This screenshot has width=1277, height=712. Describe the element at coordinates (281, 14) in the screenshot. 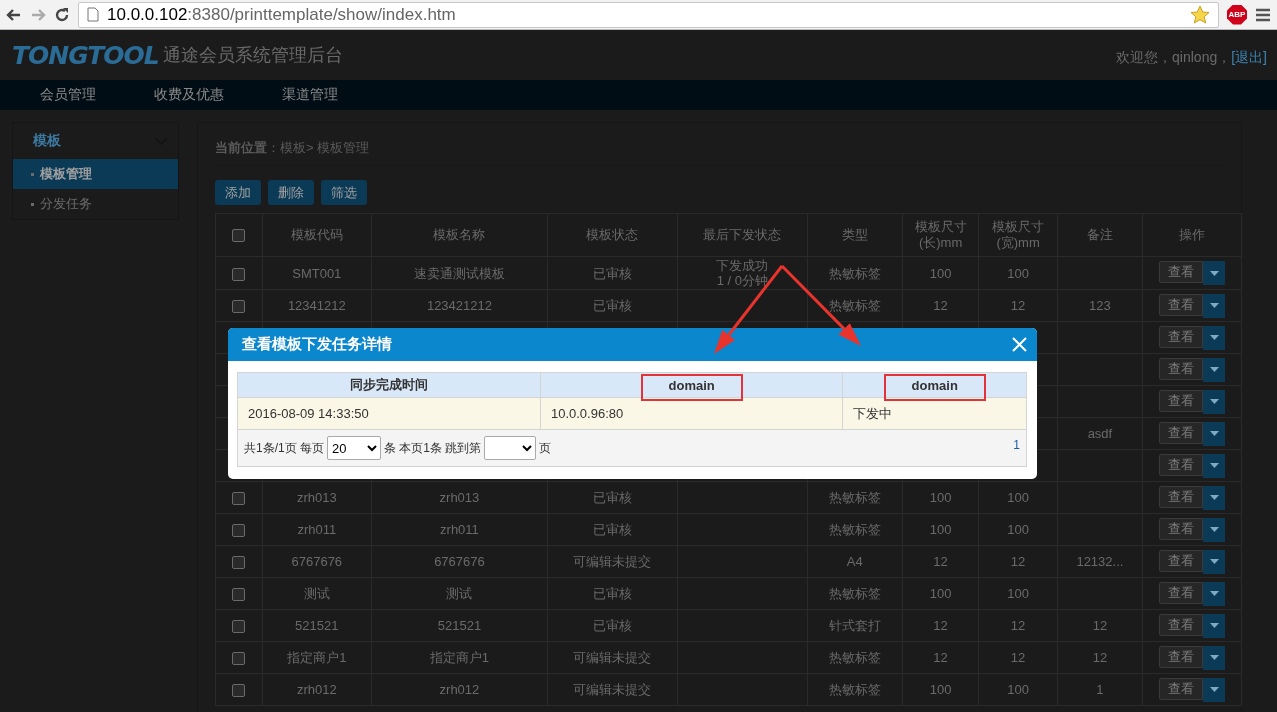

I see `url-text: 10.0.0.102:8380/printtemplate/show/index.htm` at that location.